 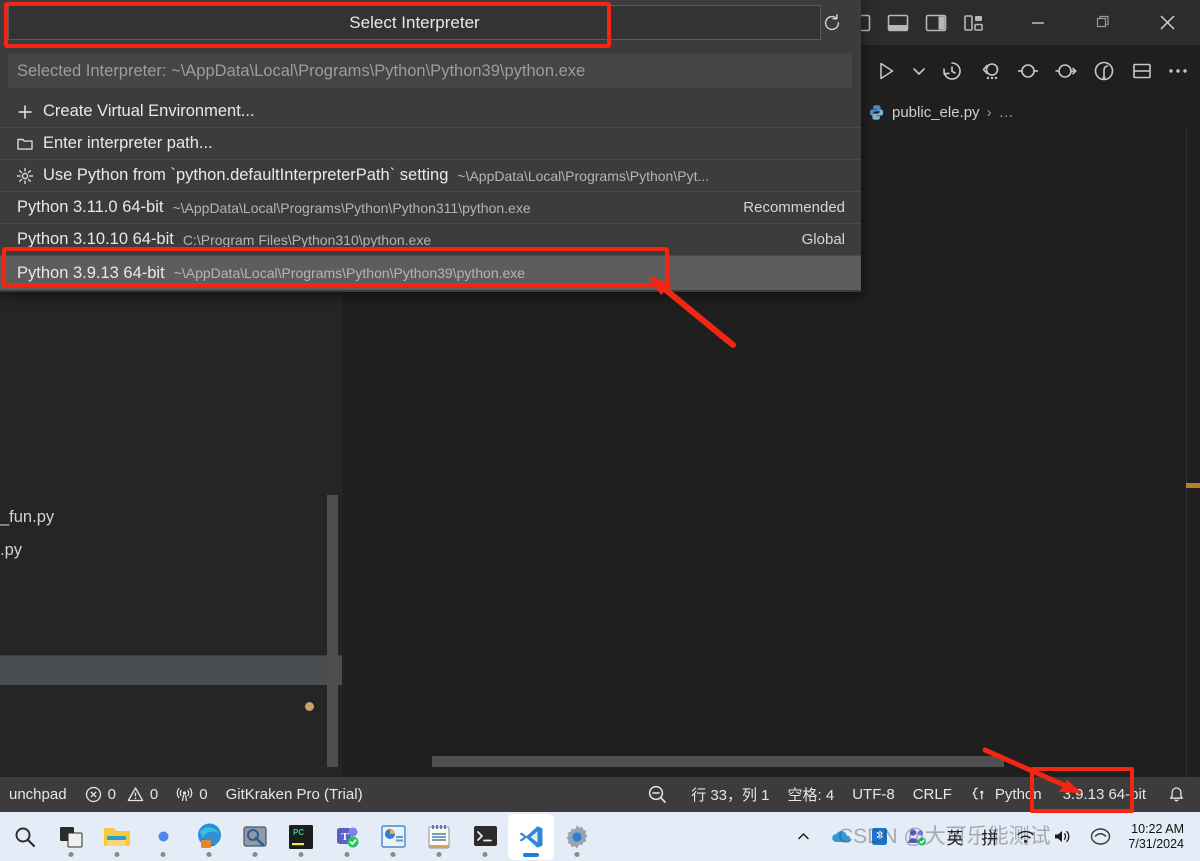 I want to click on chevron-down-icon, so click(x=919, y=71).